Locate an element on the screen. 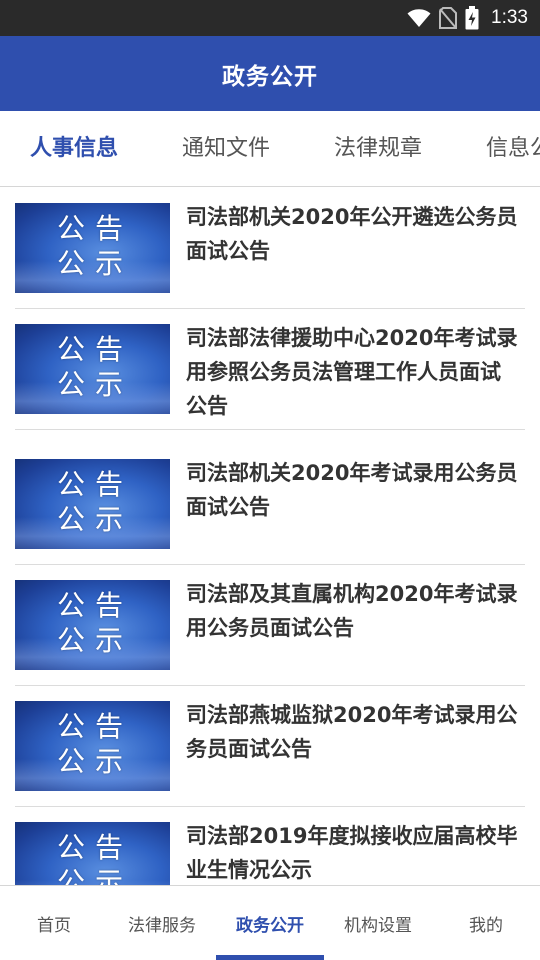 The image size is (540, 960). nav-government-affairs: 政务公开 is located at coordinates (270, 923).